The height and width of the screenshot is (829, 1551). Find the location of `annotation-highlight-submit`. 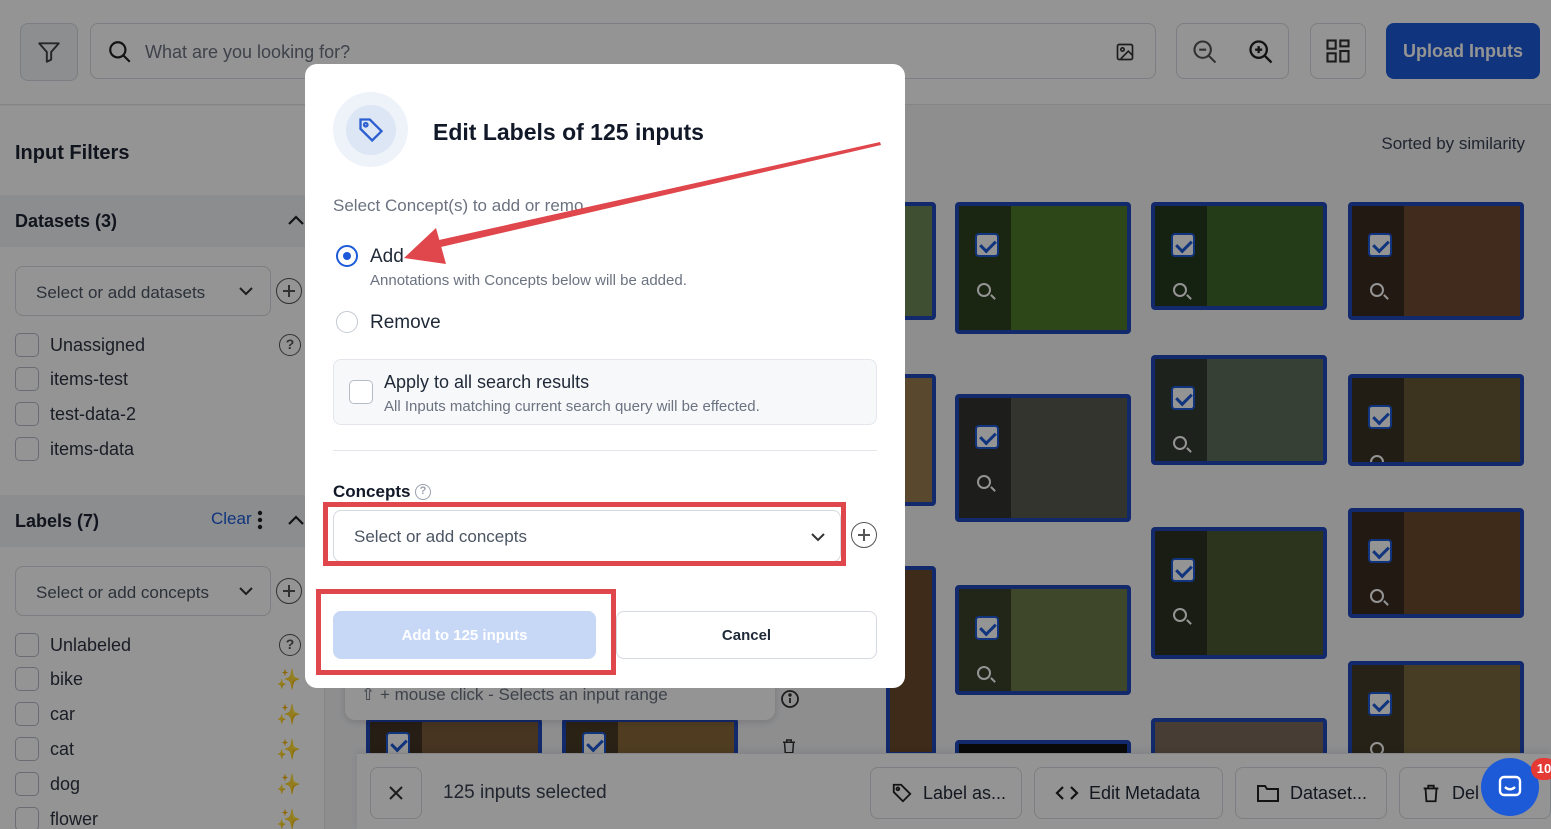

annotation-highlight-submit is located at coordinates (466, 632).